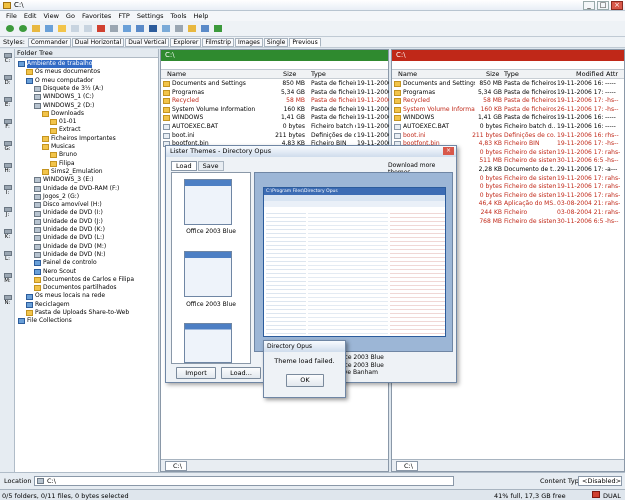 The width and height of the screenshot is (625, 500). Describe the element at coordinates (276, 42) in the screenshot. I see `style-single: Single` at that location.